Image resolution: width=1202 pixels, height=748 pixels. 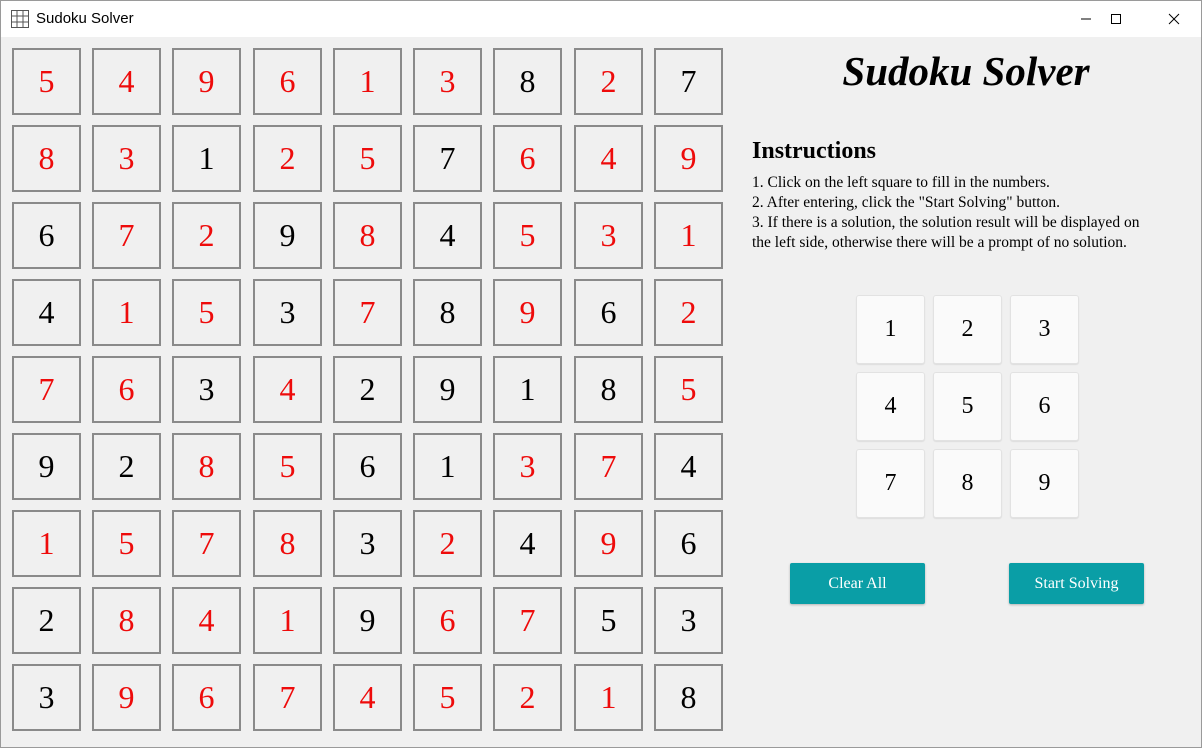 What do you see at coordinates (890, 483) in the screenshot?
I see `numpad-key: 7` at bounding box center [890, 483].